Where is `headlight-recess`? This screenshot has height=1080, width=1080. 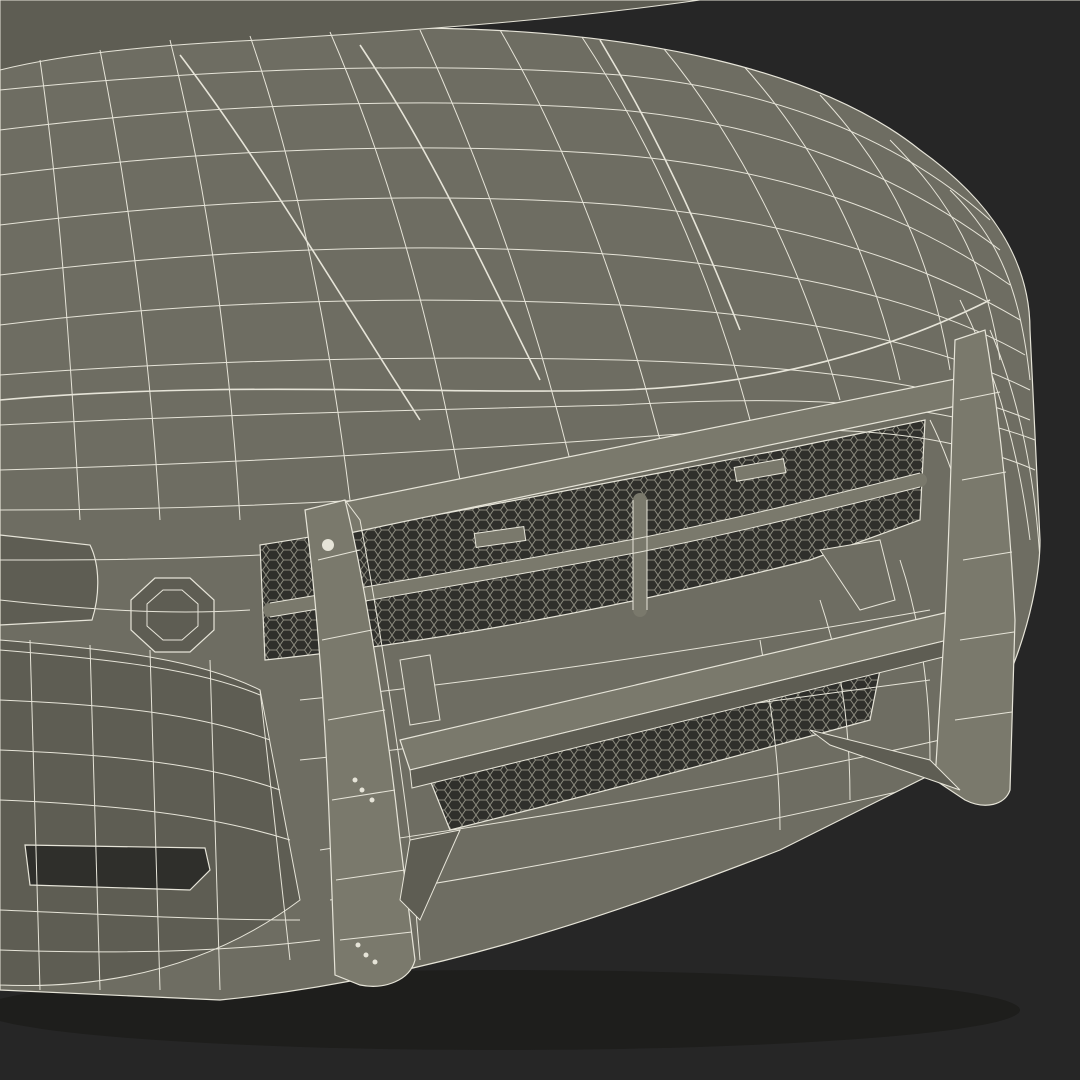
headlight-recess is located at coordinates (49, 580).